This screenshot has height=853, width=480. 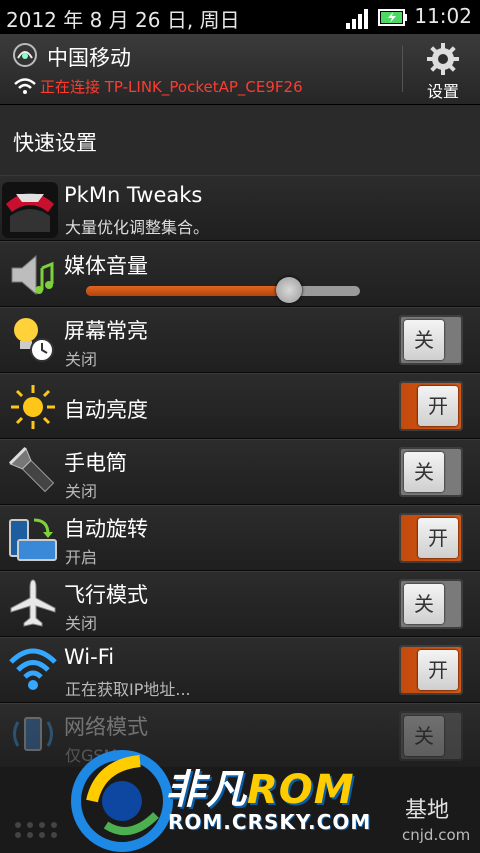 I want to click on item-title: 飞行模式, so click(x=106, y=595).